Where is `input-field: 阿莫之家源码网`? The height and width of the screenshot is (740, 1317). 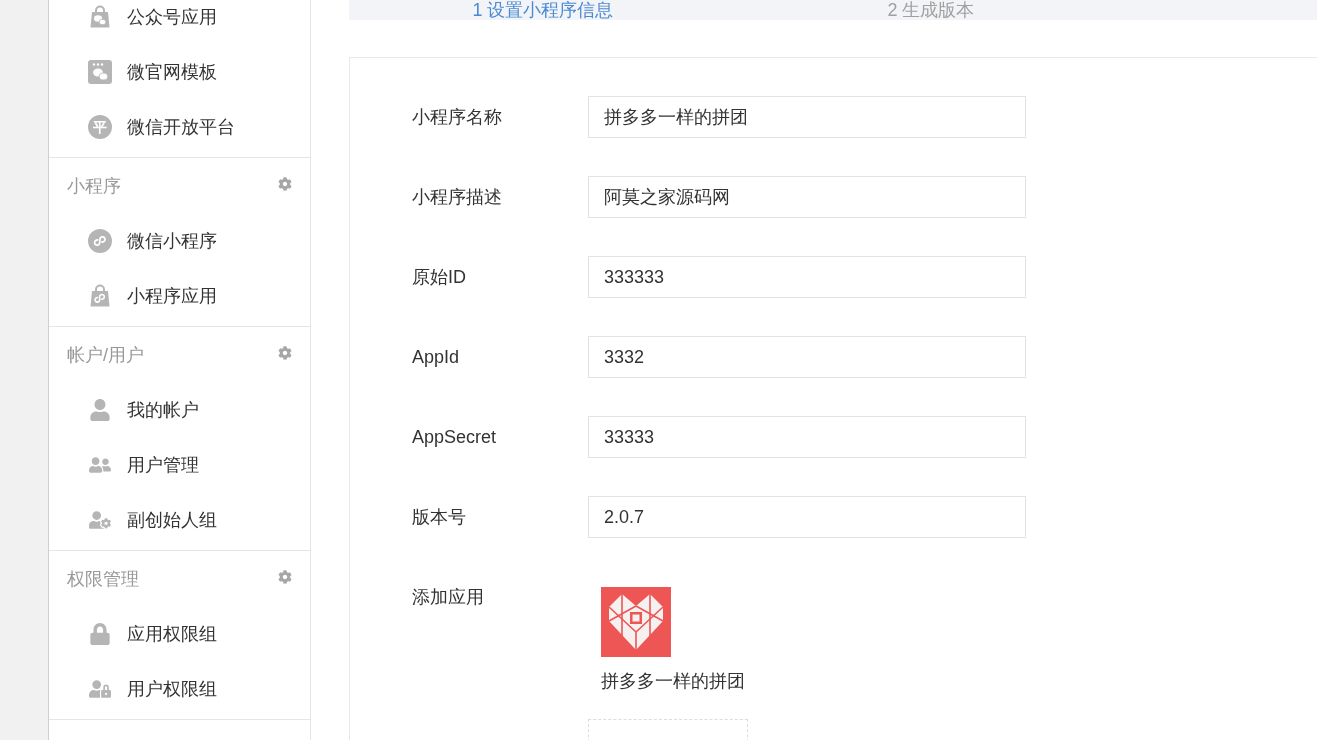
input-field: 阿莫之家源码网 is located at coordinates (807, 197).